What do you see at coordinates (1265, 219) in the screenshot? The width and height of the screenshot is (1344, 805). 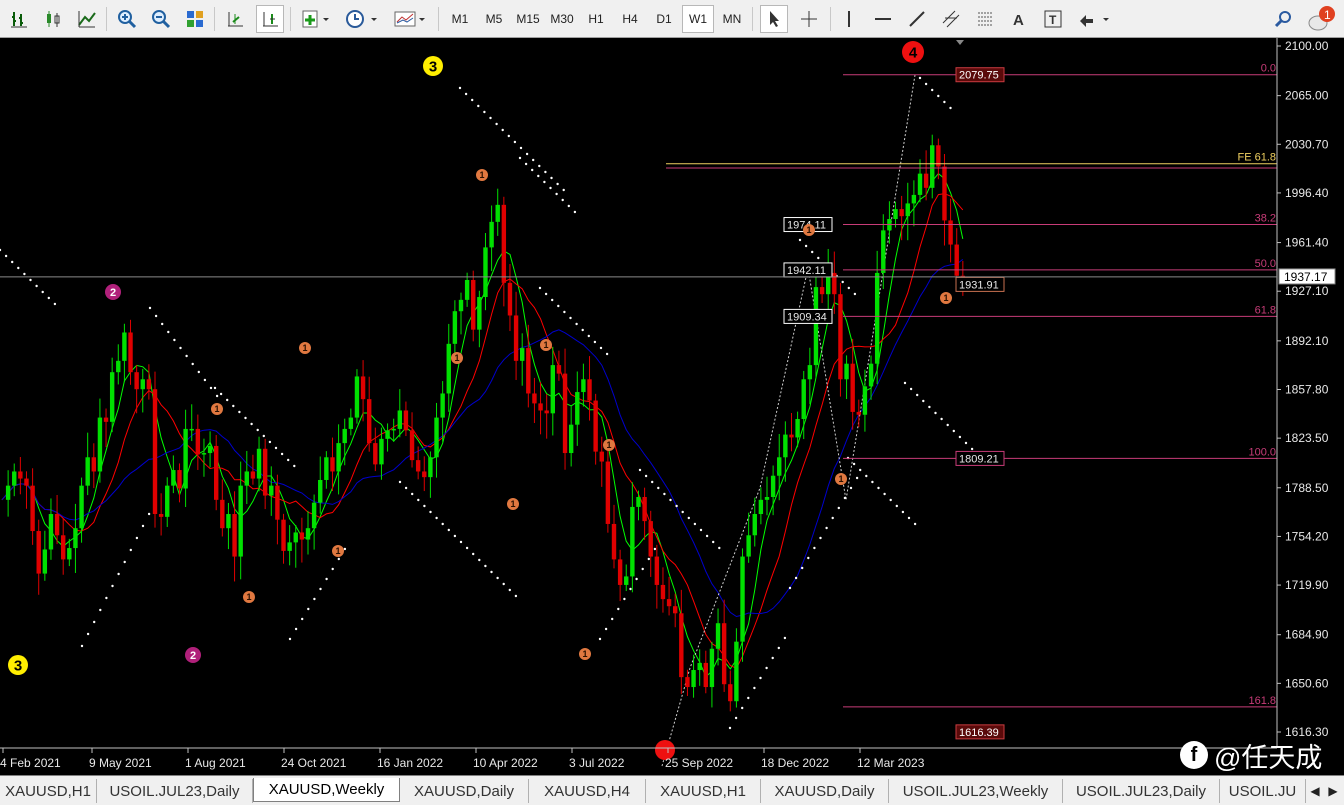 I see `fib-level-label: 38.2` at bounding box center [1265, 219].